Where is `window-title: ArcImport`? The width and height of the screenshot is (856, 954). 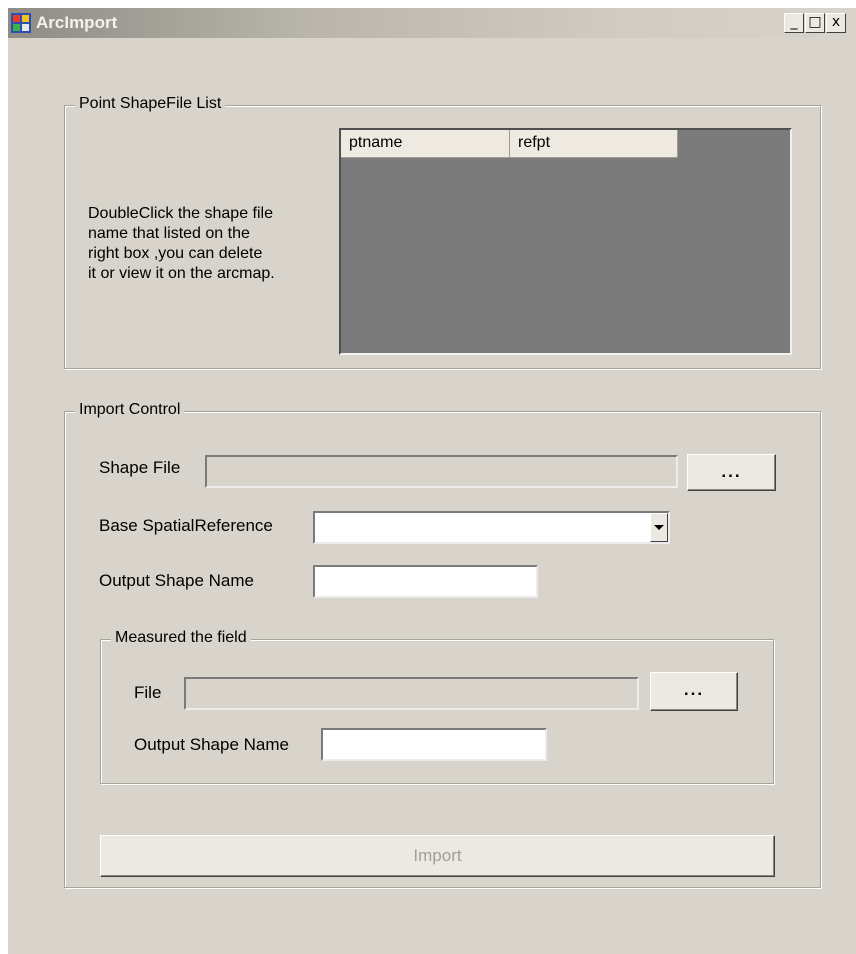 window-title: ArcImport is located at coordinates (77, 22).